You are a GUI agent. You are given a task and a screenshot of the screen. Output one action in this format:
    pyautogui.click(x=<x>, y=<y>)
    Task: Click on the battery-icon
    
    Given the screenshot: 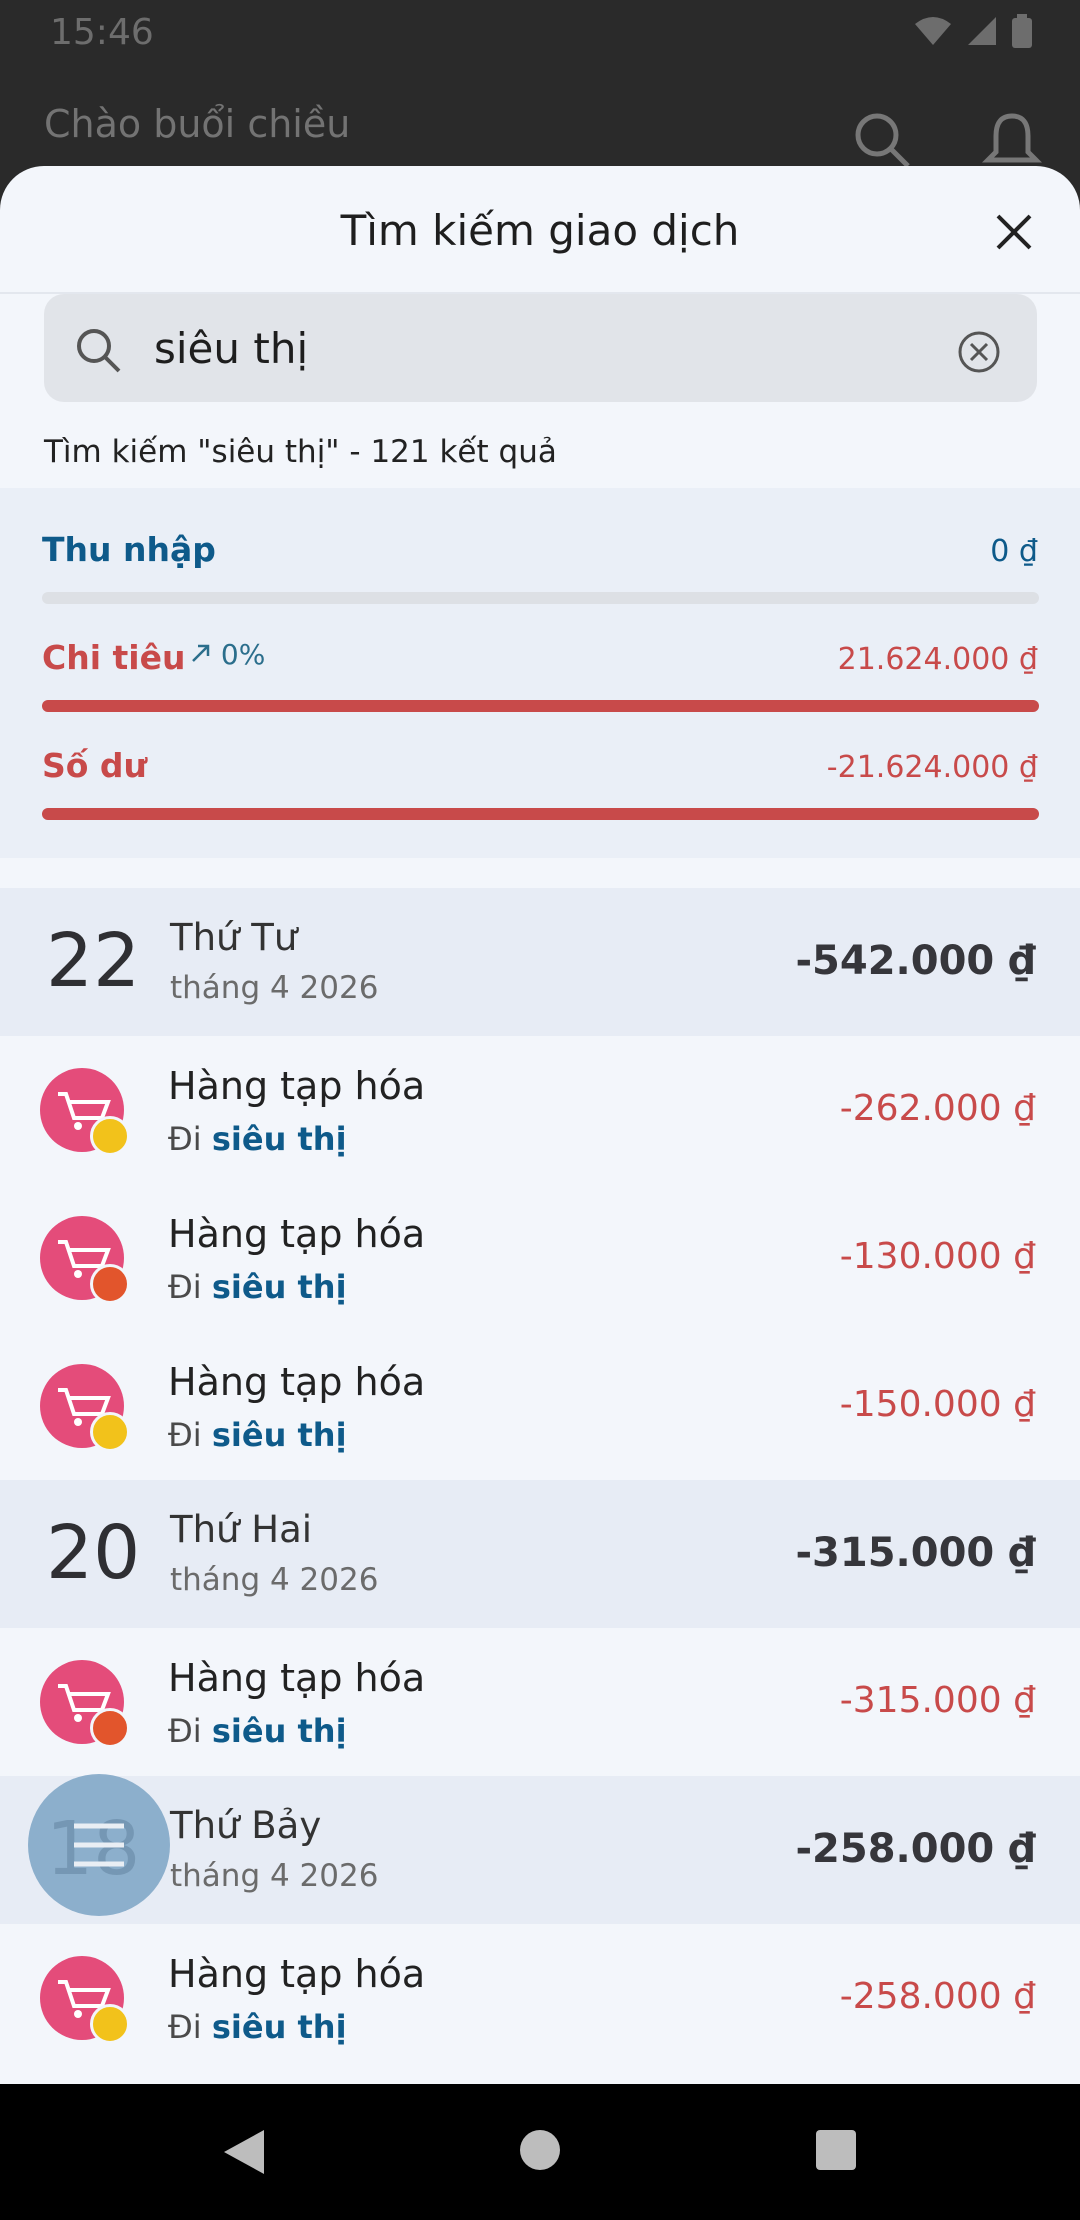 What is the action you would take?
    pyautogui.click(x=1022, y=31)
    